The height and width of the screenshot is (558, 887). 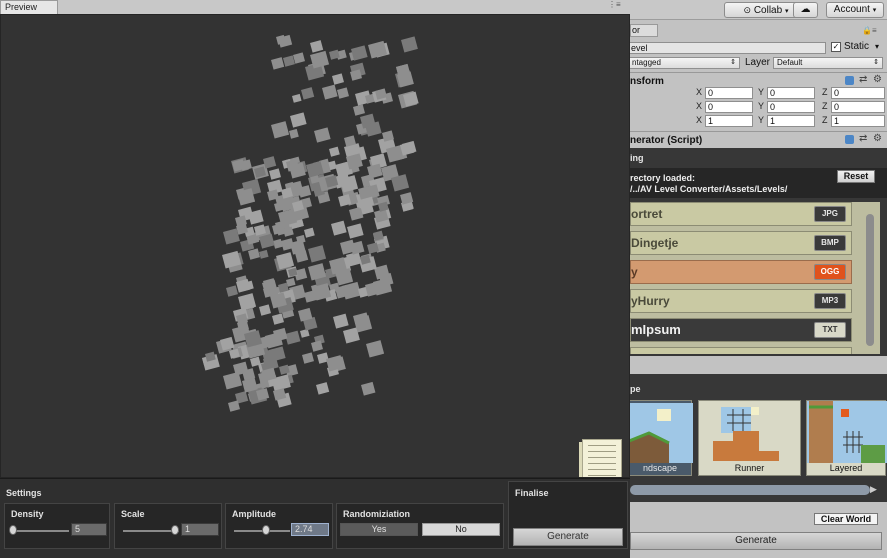 What do you see at coordinates (791, 93) in the screenshot?
I see `position-y-field: 0` at bounding box center [791, 93].